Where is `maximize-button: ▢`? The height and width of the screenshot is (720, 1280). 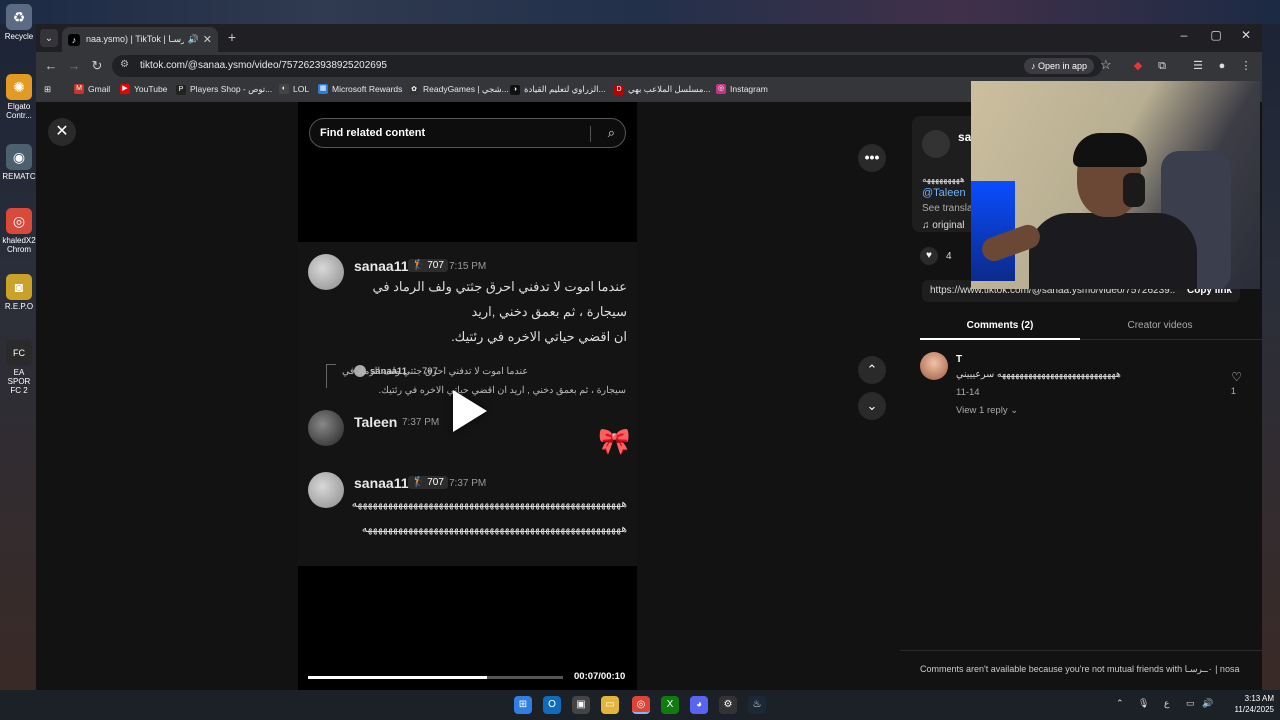
maximize-button: ▢ is located at coordinates (1216, 35).